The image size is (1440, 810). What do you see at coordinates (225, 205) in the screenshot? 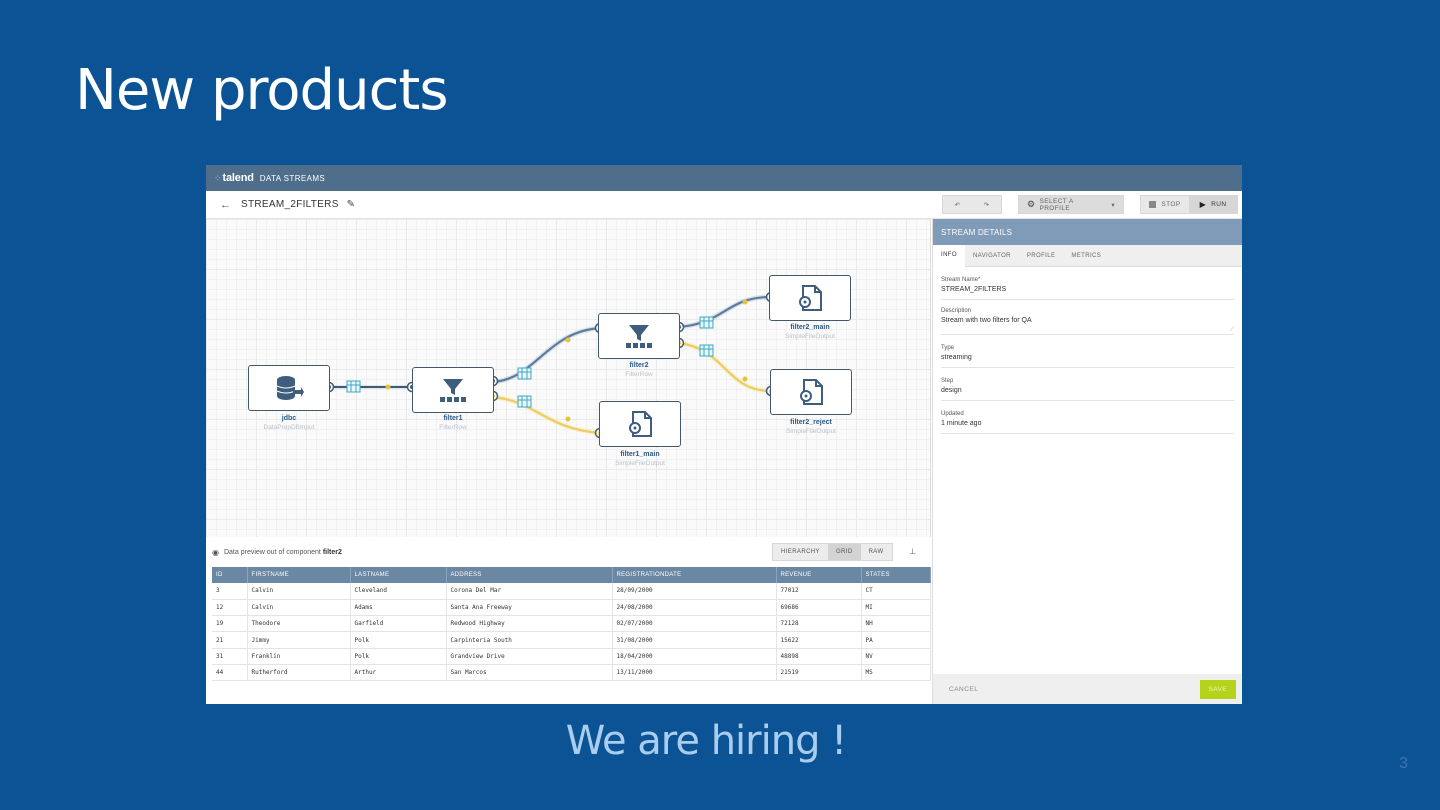
I see `back-arrow-icon: ←` at bounding box center [225, 205].